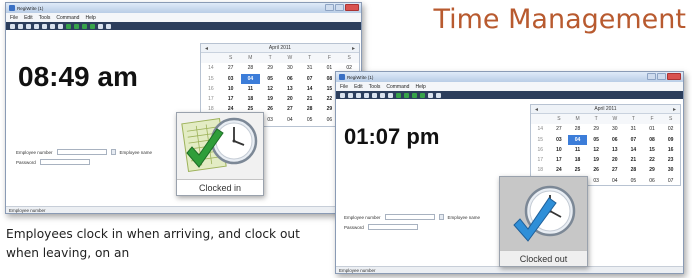 This screenshot has width=692, height=278. I want to click on menu-help: Help, so click(420, 87).